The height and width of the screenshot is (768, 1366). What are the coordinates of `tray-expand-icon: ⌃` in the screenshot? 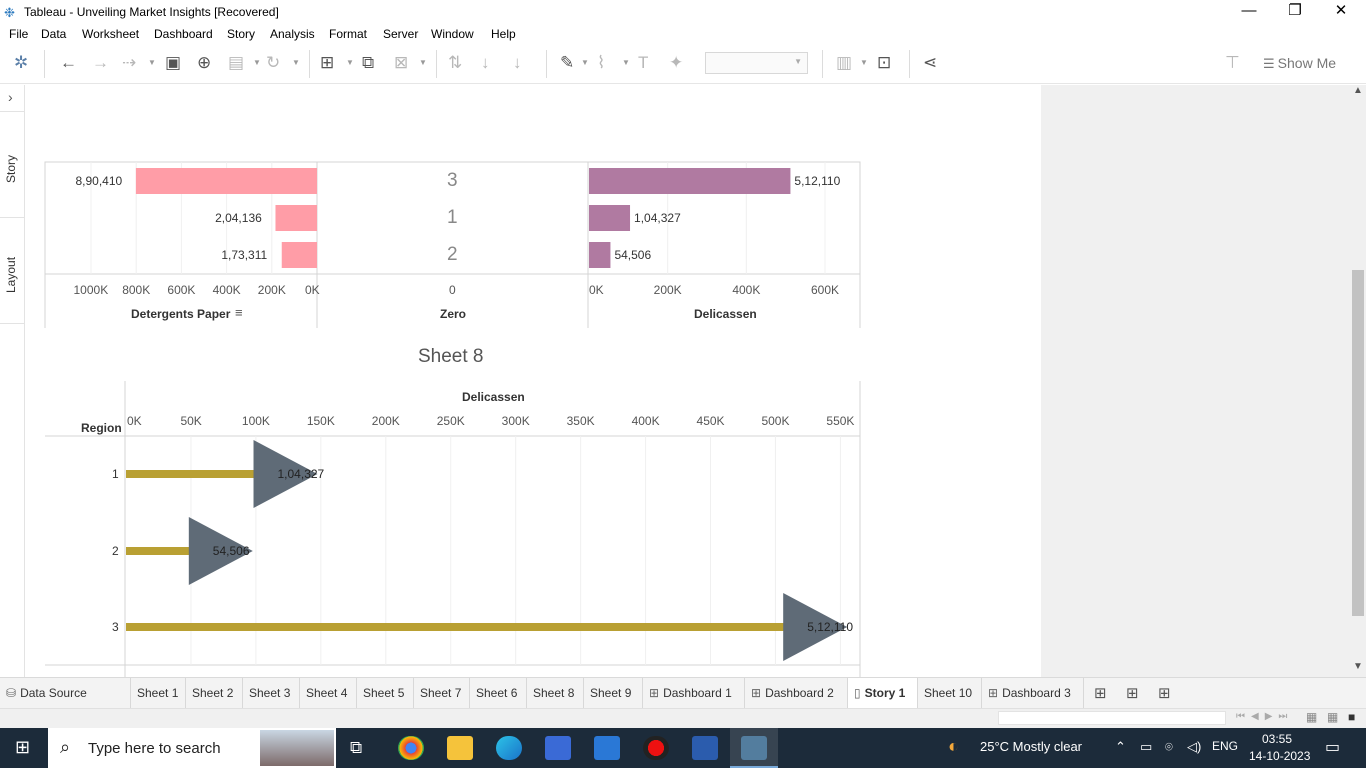 It's located at (1120, 747).